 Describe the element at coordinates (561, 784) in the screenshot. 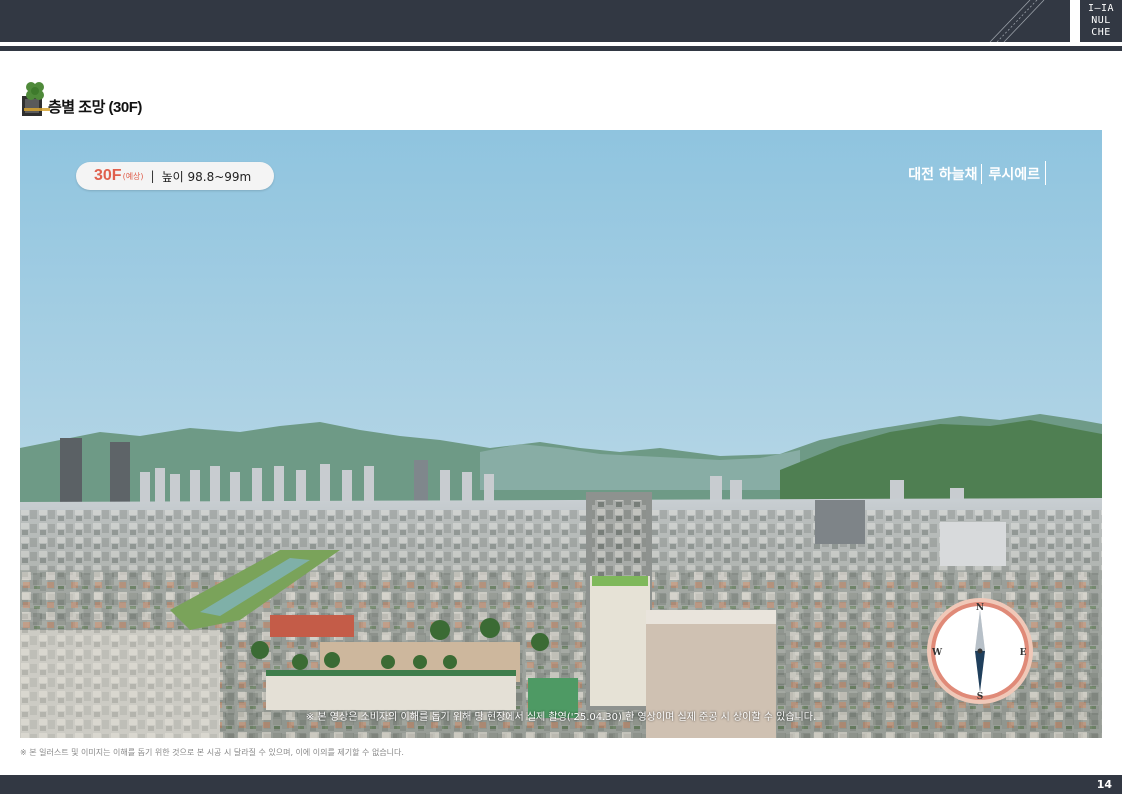

I see `footer-bar: 14` at that location.